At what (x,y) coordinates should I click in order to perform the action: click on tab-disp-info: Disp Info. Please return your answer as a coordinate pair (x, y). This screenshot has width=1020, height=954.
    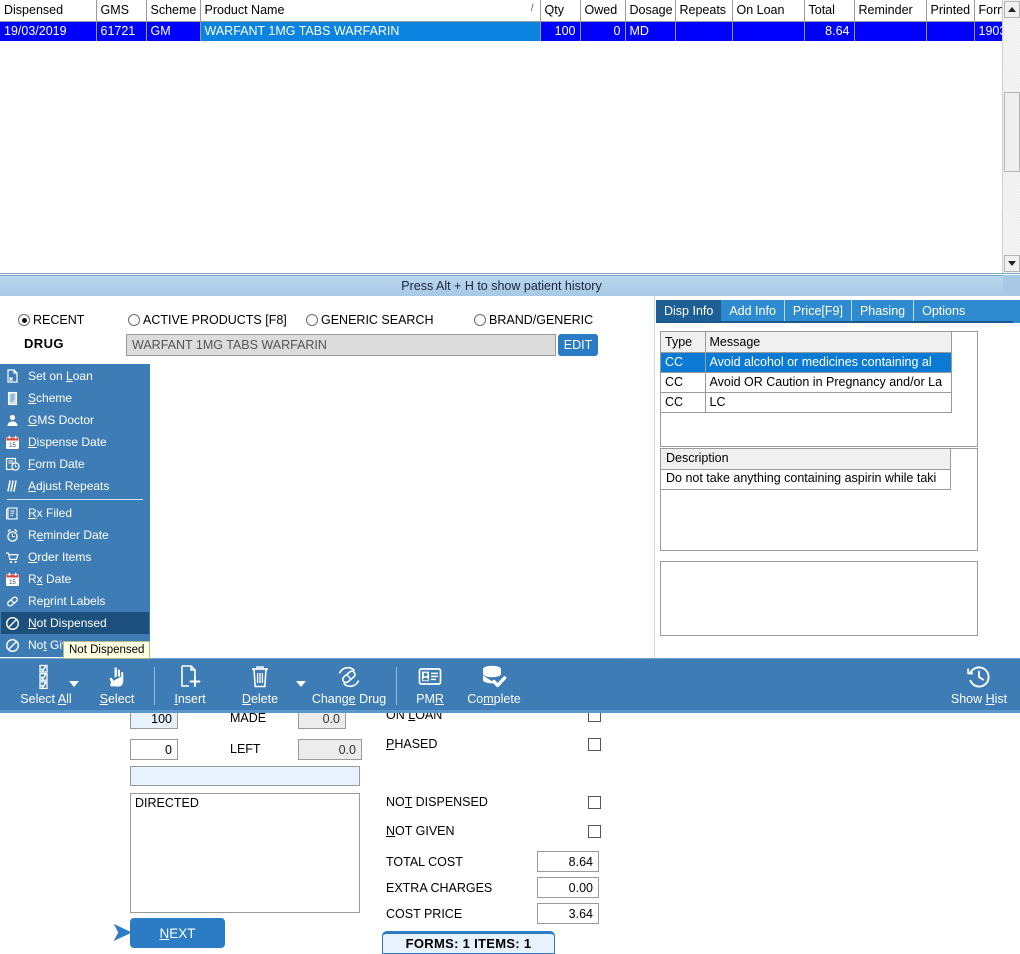
    Looking at the image, I should click on (689, 310).